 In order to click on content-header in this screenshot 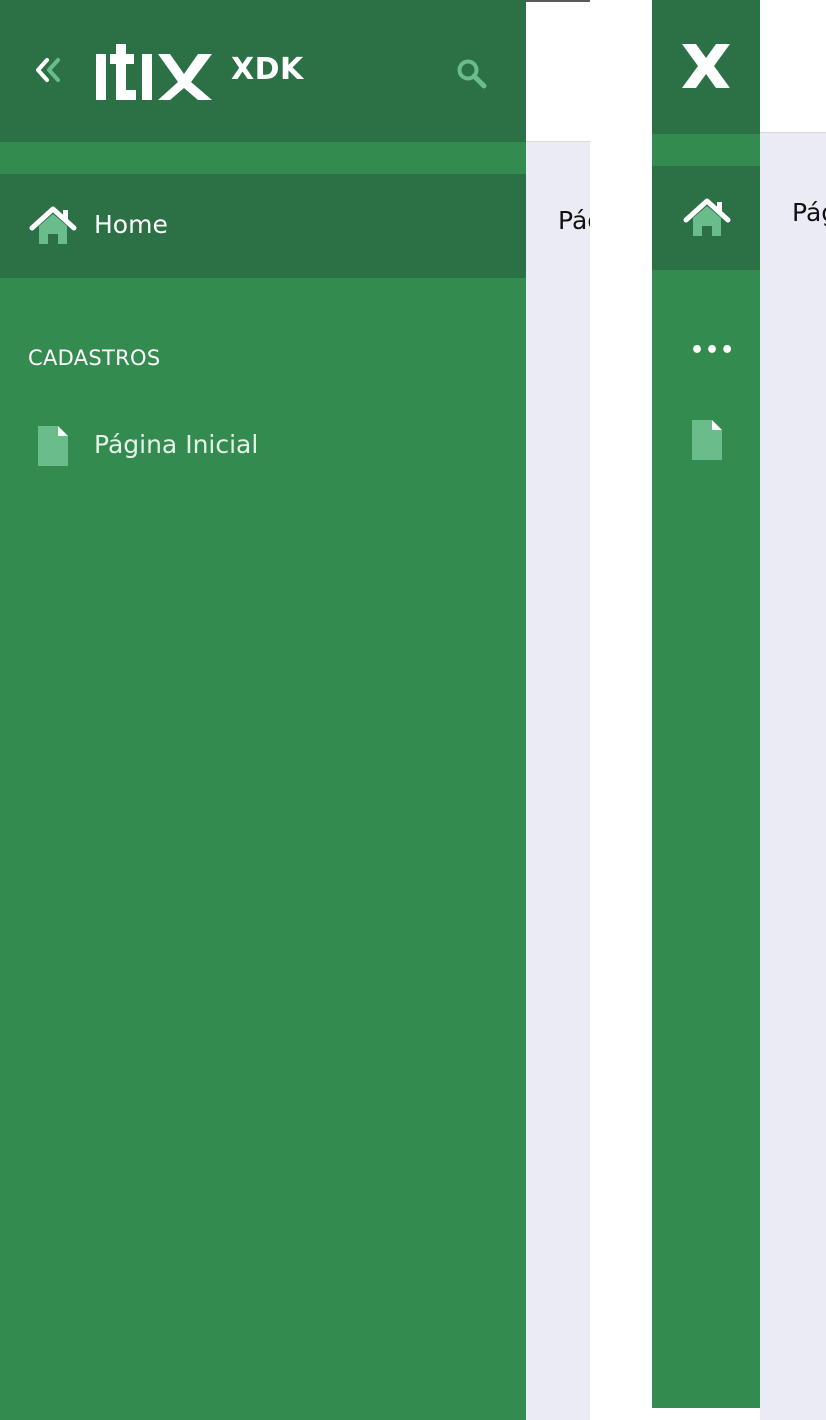, I will do `click(558, 72)`.